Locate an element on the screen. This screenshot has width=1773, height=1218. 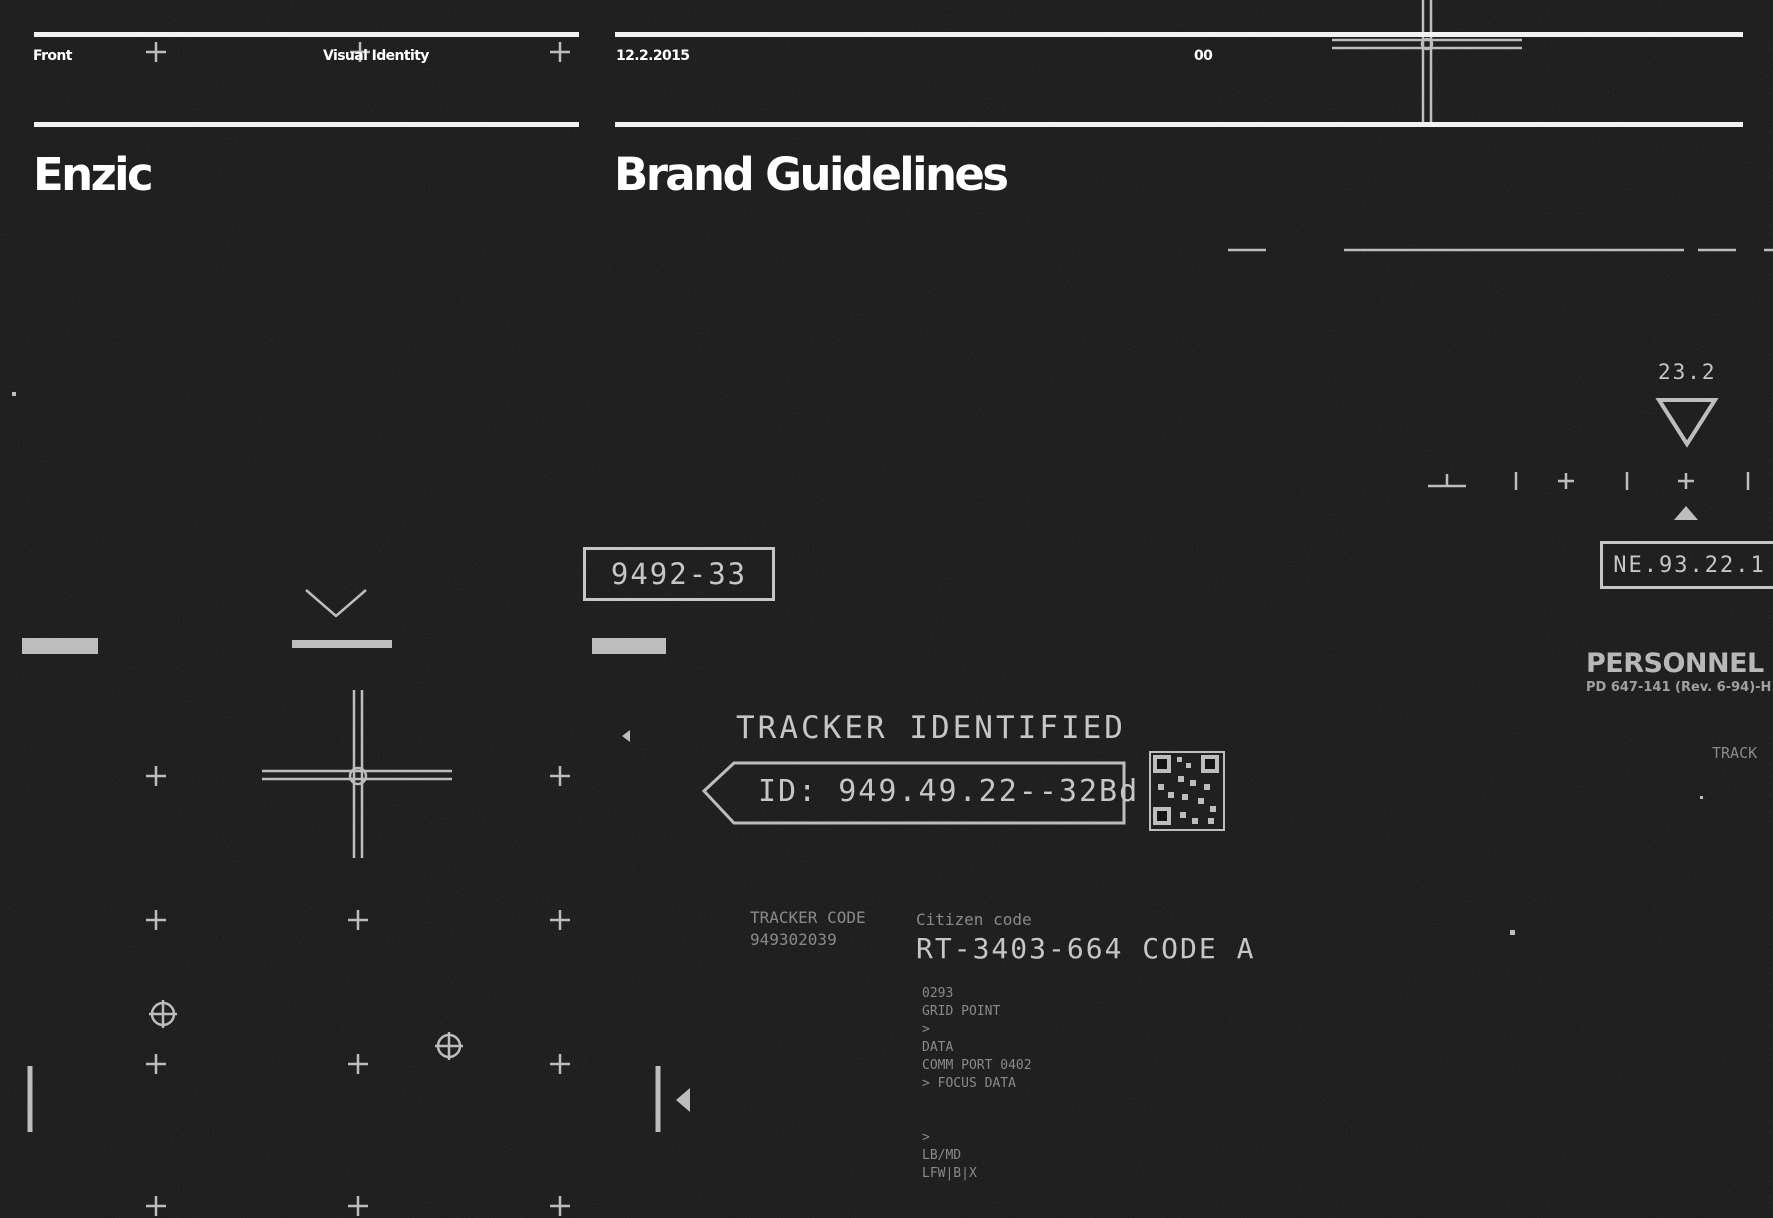
personnel-sub: PD 647-141 (Rev. 6-94)-H1 is located at coordinates (1679, 687).